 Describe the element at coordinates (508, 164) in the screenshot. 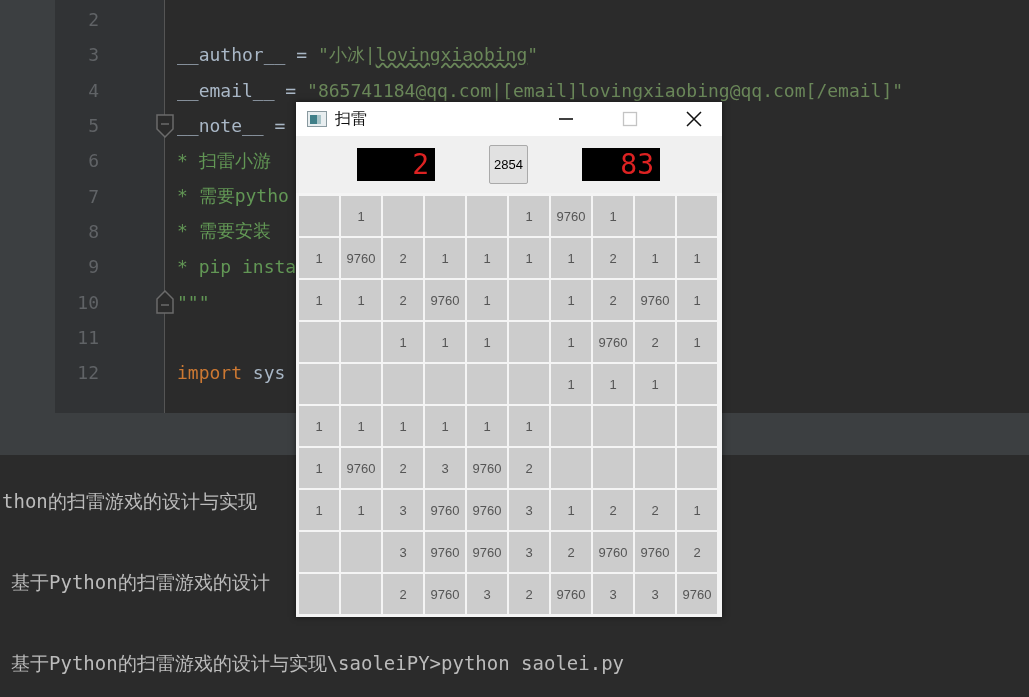

I see `reset-button: 2854` at that location.